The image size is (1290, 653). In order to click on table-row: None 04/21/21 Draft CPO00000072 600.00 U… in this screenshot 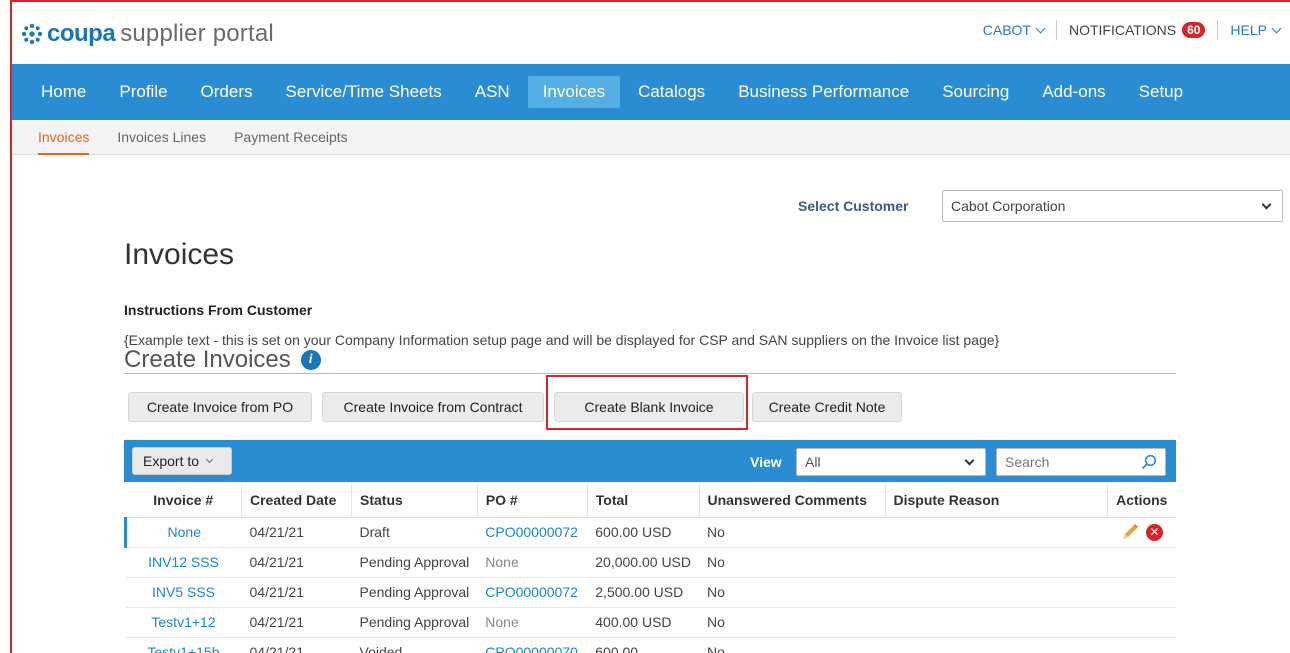, I will do `click(650, 532)`.